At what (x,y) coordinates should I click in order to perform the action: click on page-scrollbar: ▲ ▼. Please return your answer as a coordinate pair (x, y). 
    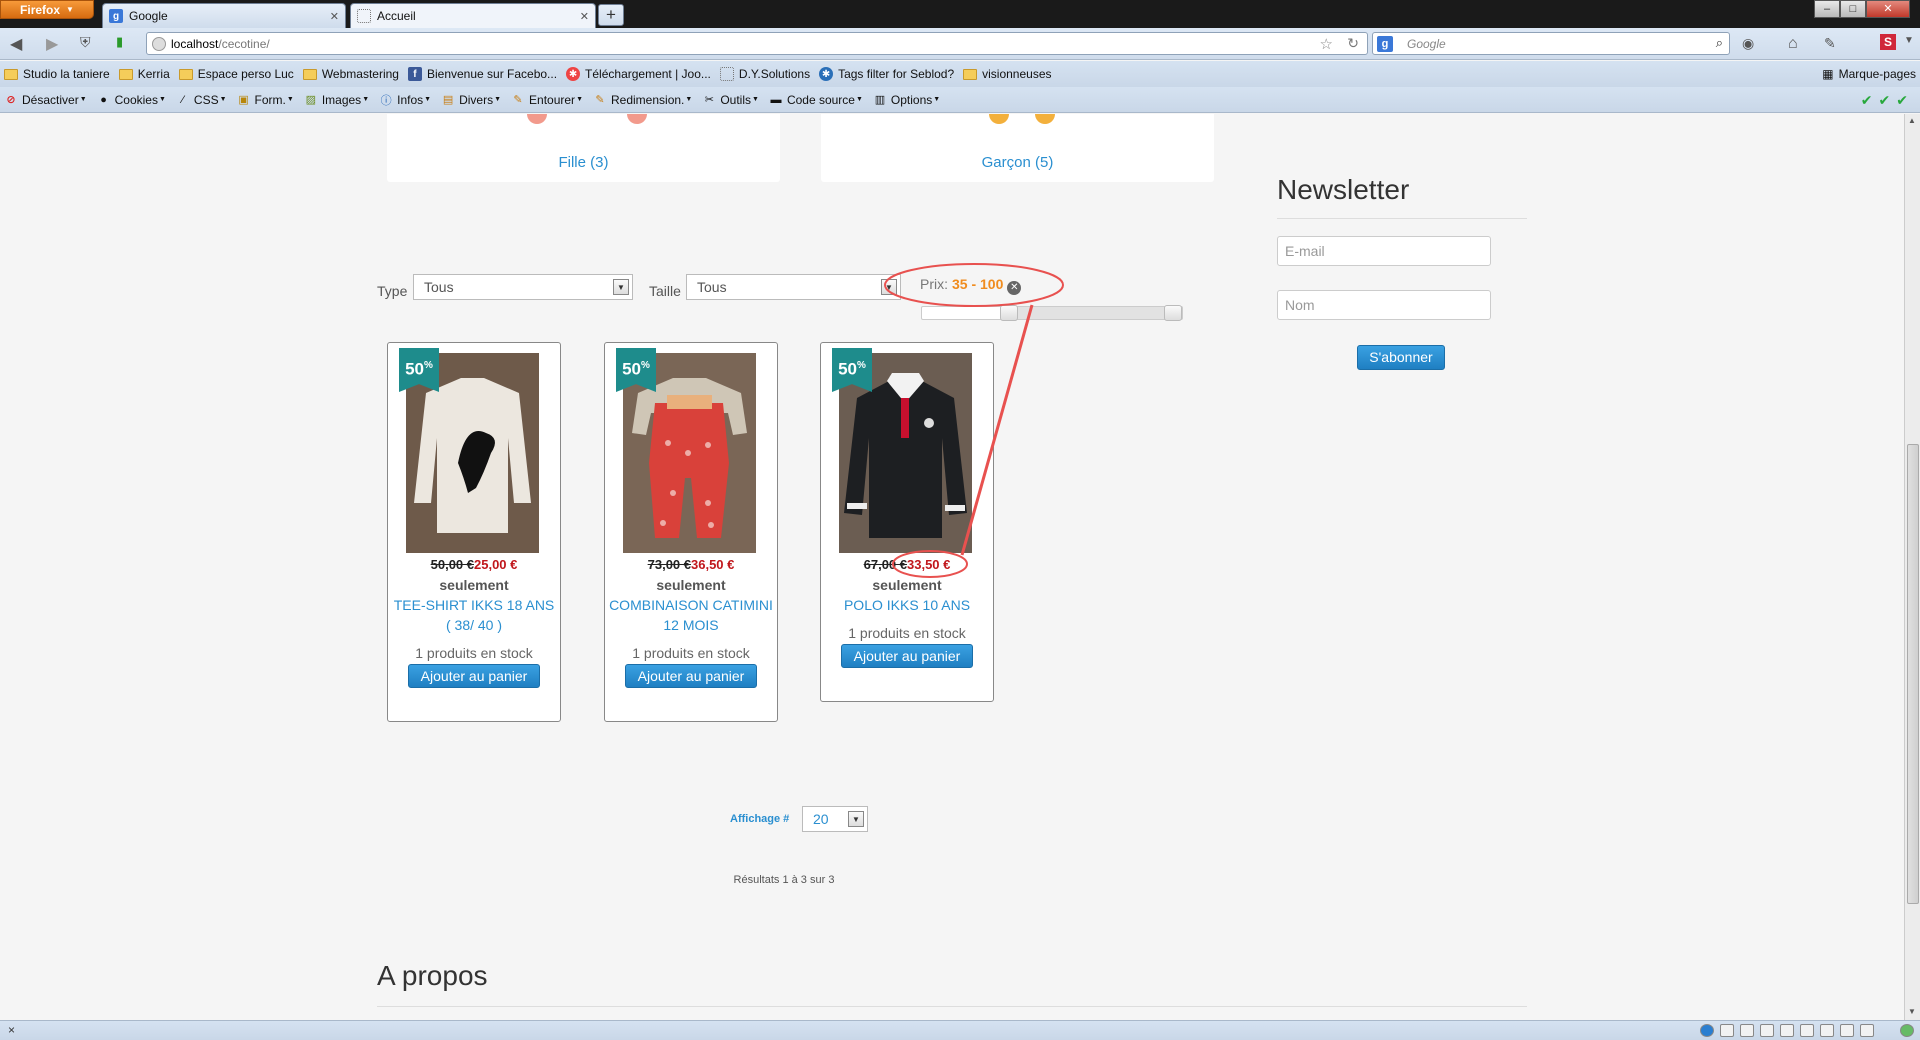
    Looking at the image, I should click on (1912, 567).